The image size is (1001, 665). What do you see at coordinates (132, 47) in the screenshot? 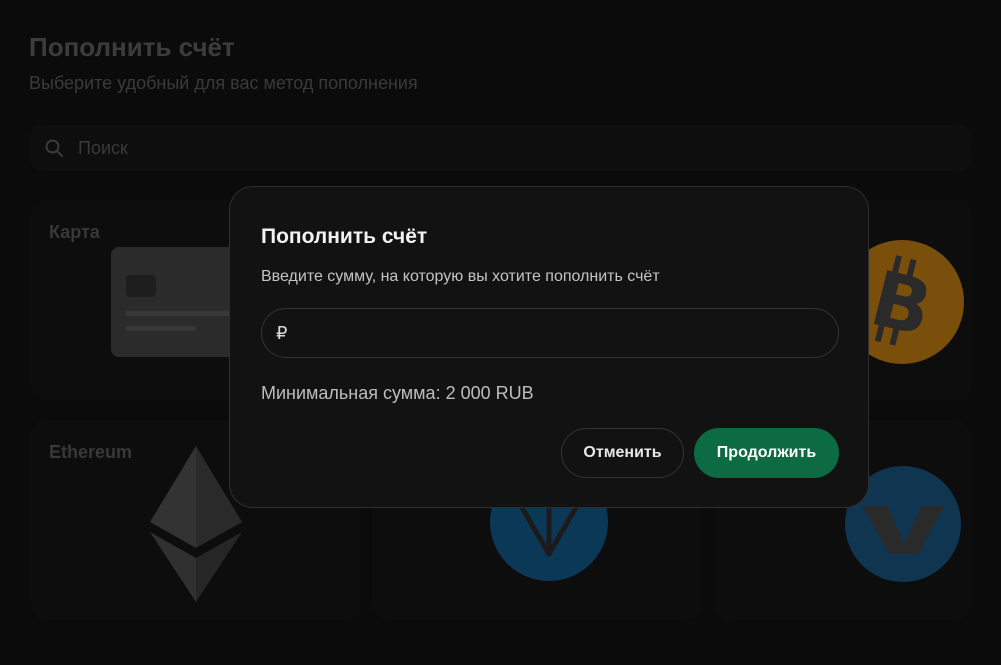
I see `page-title: Пополнить счёт` at bounding box center [132, 47].